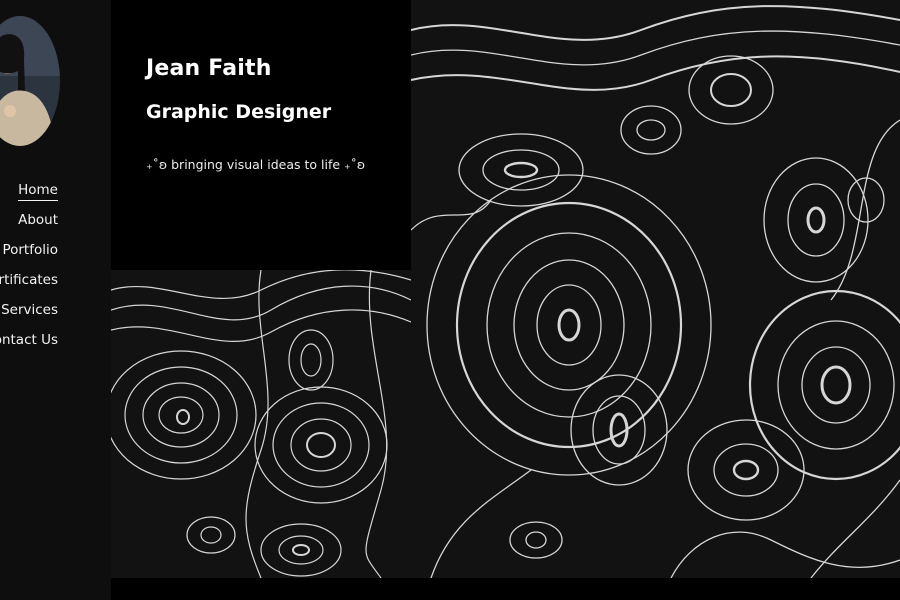 This screenshot has height=600, width=900. I want to click on nav-item-label: About, so click(38, 220).